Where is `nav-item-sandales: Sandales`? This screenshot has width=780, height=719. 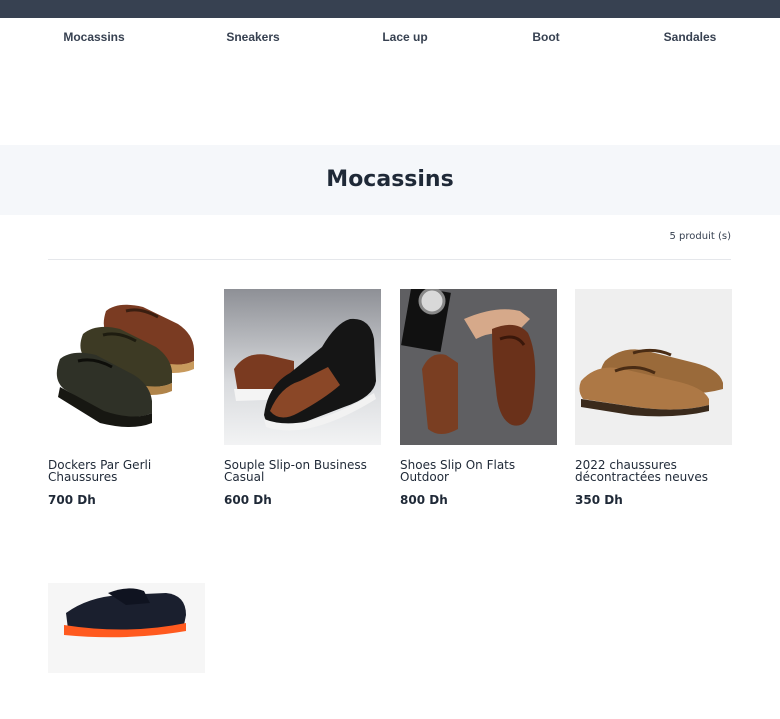 nav-item-sandales: Sandales is located at coordinates (690, 37).